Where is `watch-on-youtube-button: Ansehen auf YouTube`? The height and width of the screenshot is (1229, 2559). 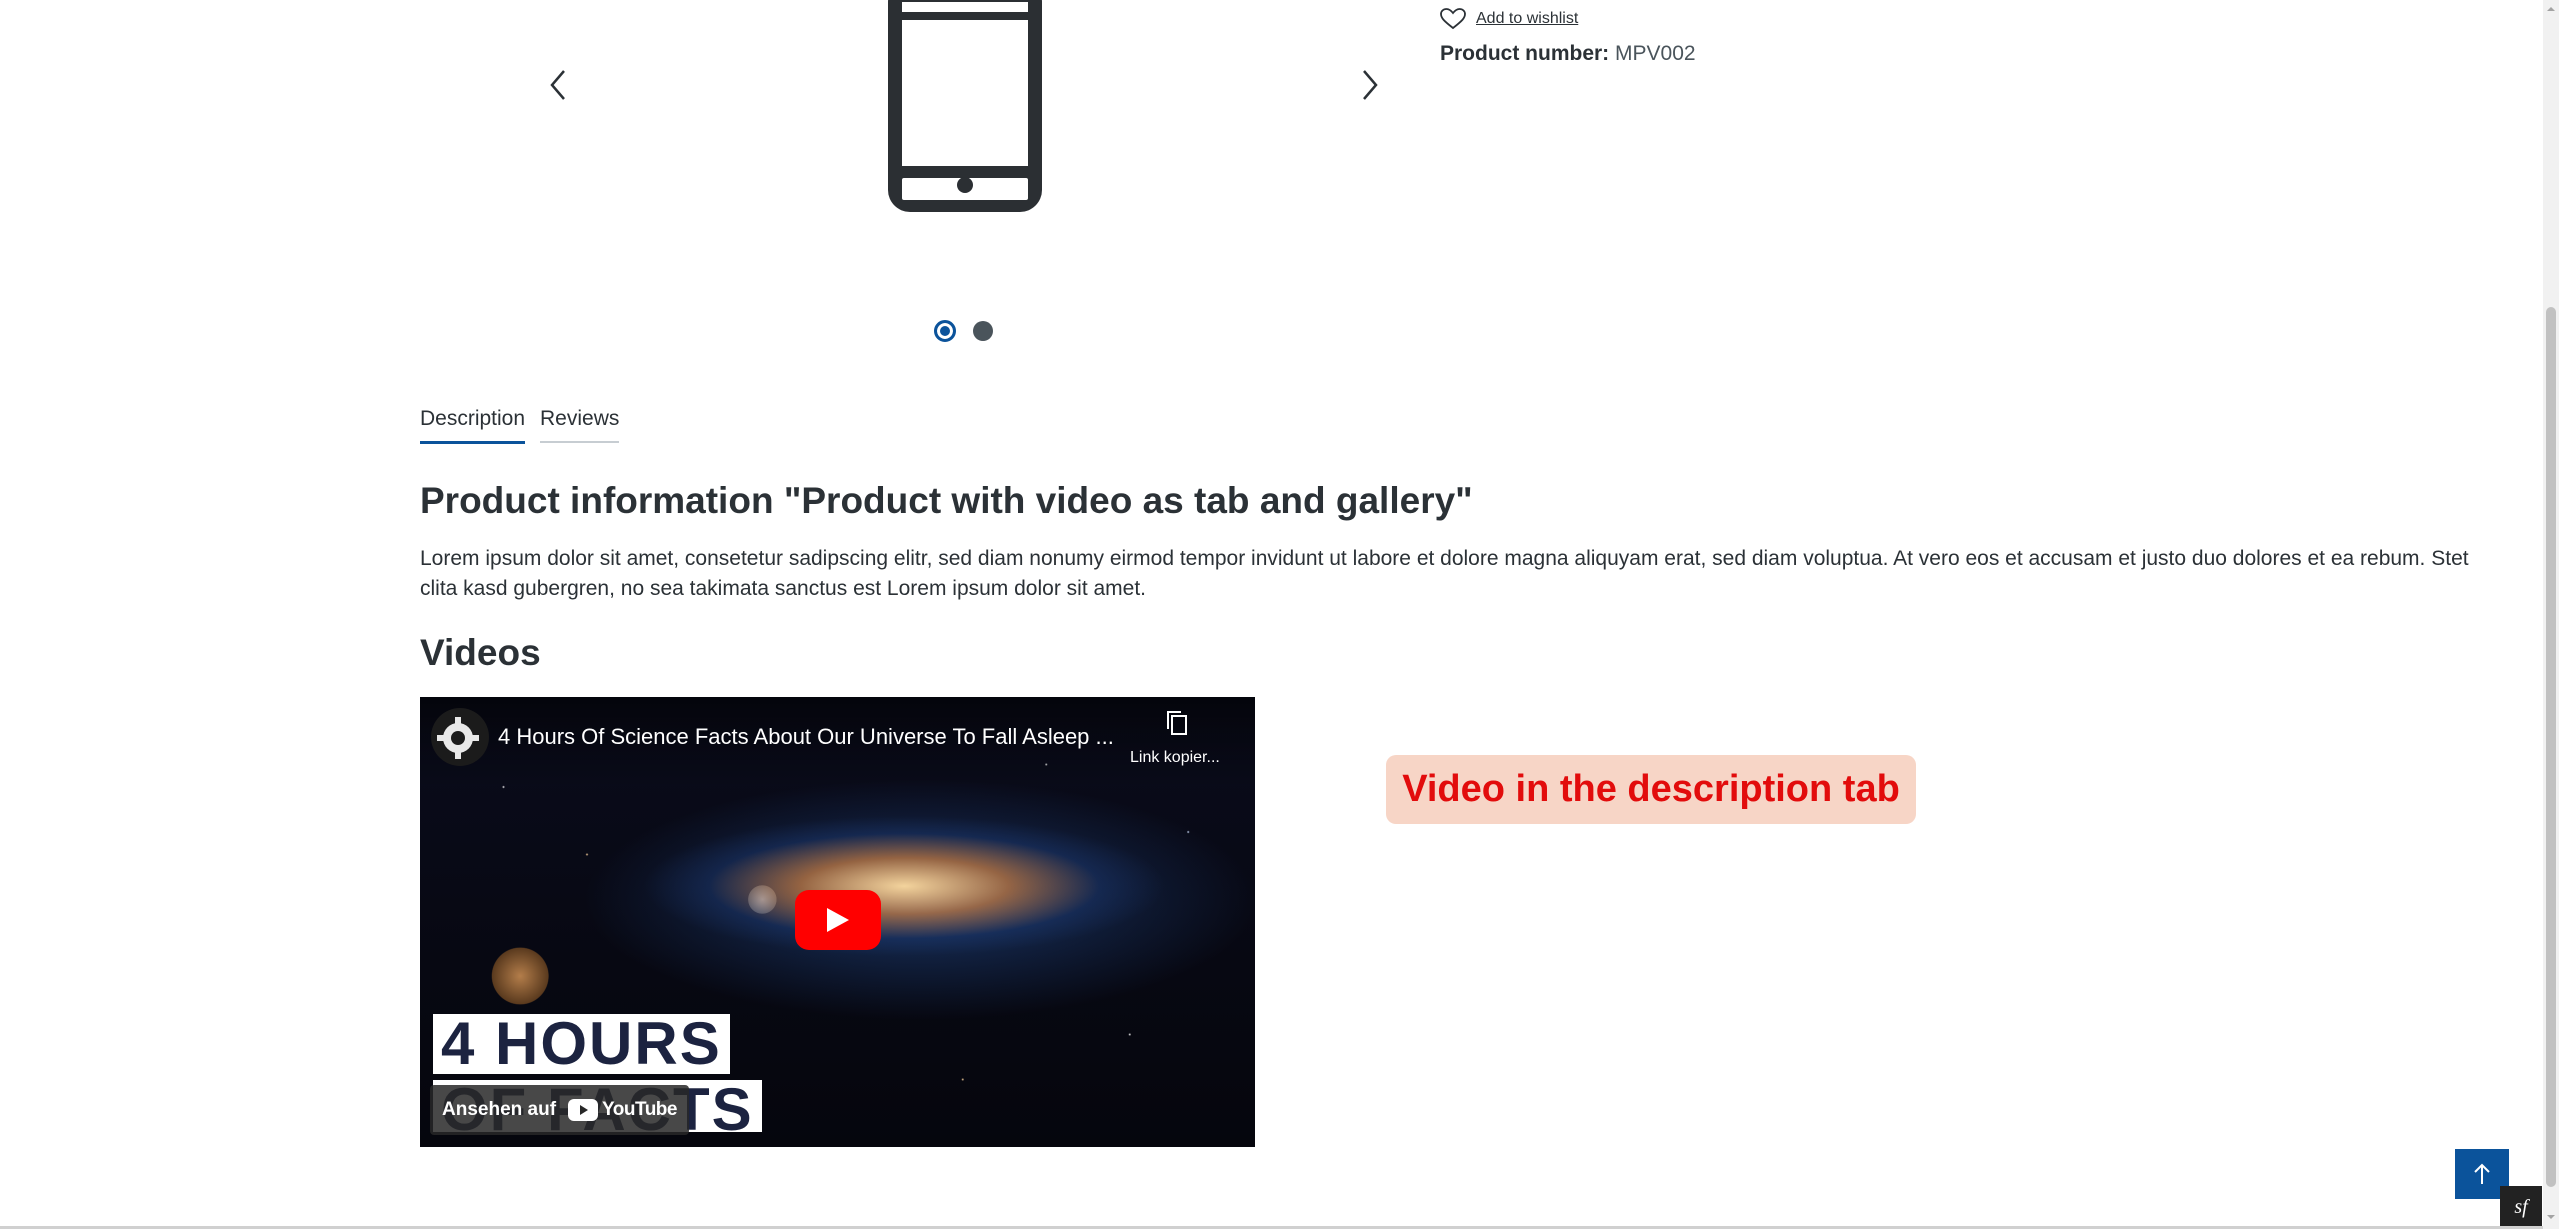
watch-on-youtube-button: Ansehen auf YouTube is located at coordinates (559, 1110).